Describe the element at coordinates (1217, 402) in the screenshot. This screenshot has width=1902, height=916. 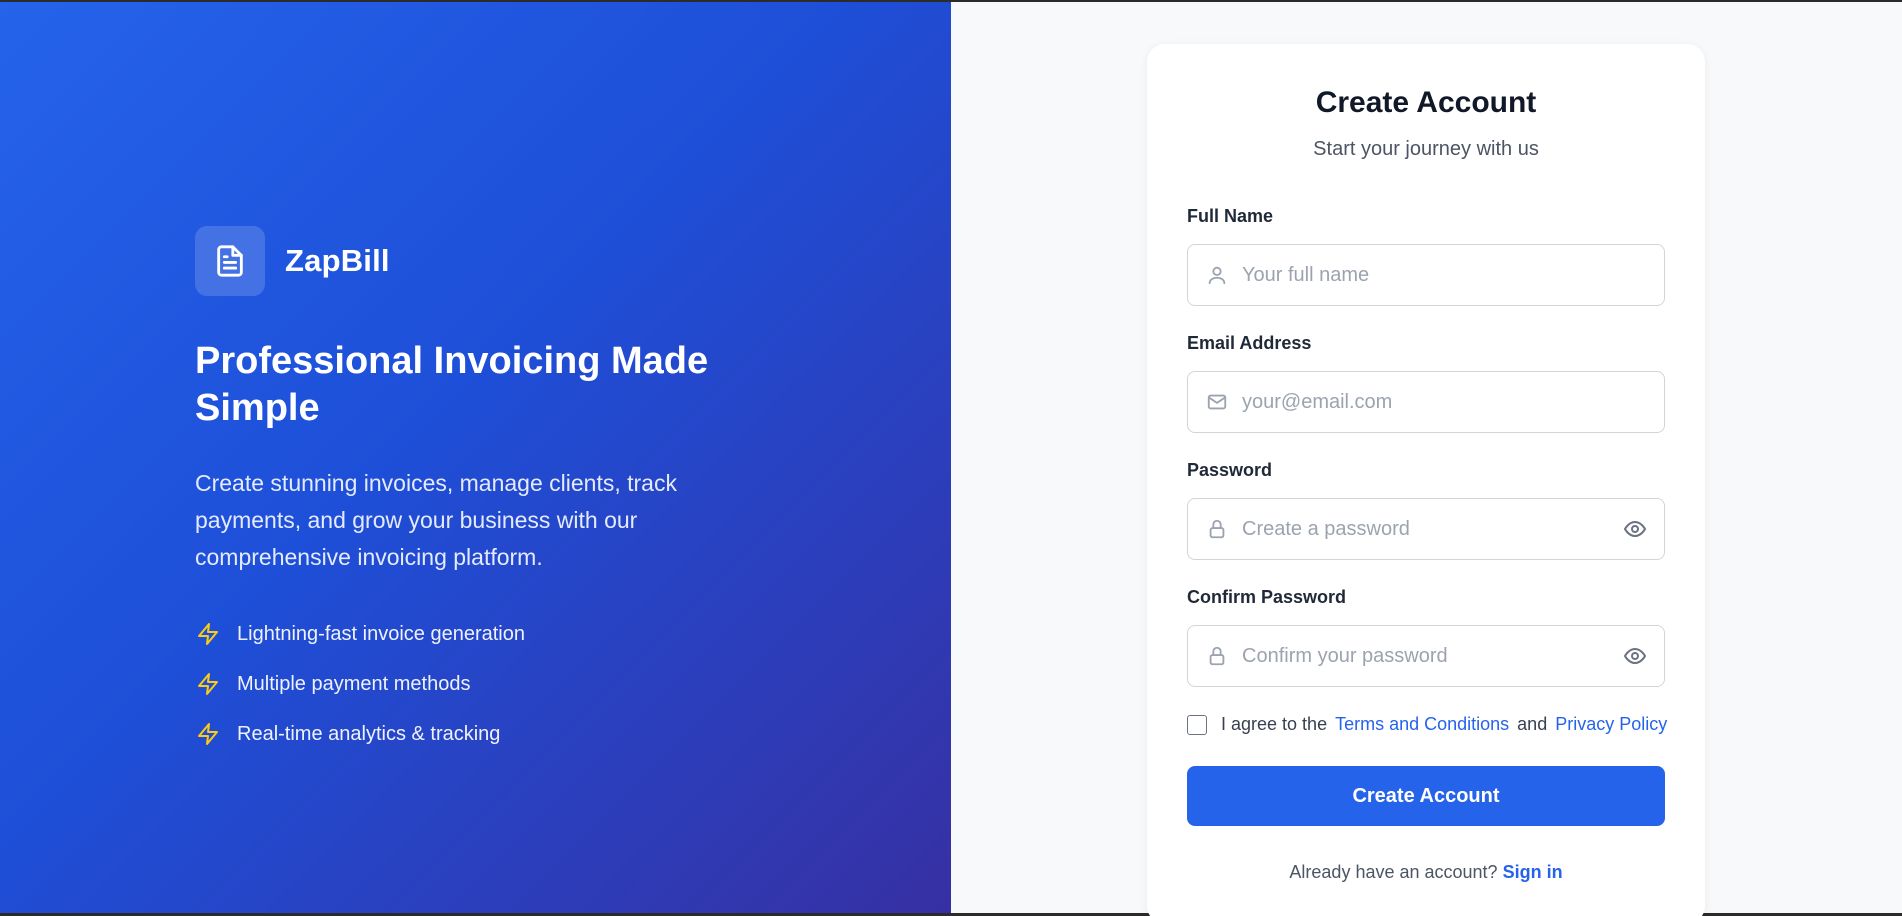
I see `mail-icon` at that location.